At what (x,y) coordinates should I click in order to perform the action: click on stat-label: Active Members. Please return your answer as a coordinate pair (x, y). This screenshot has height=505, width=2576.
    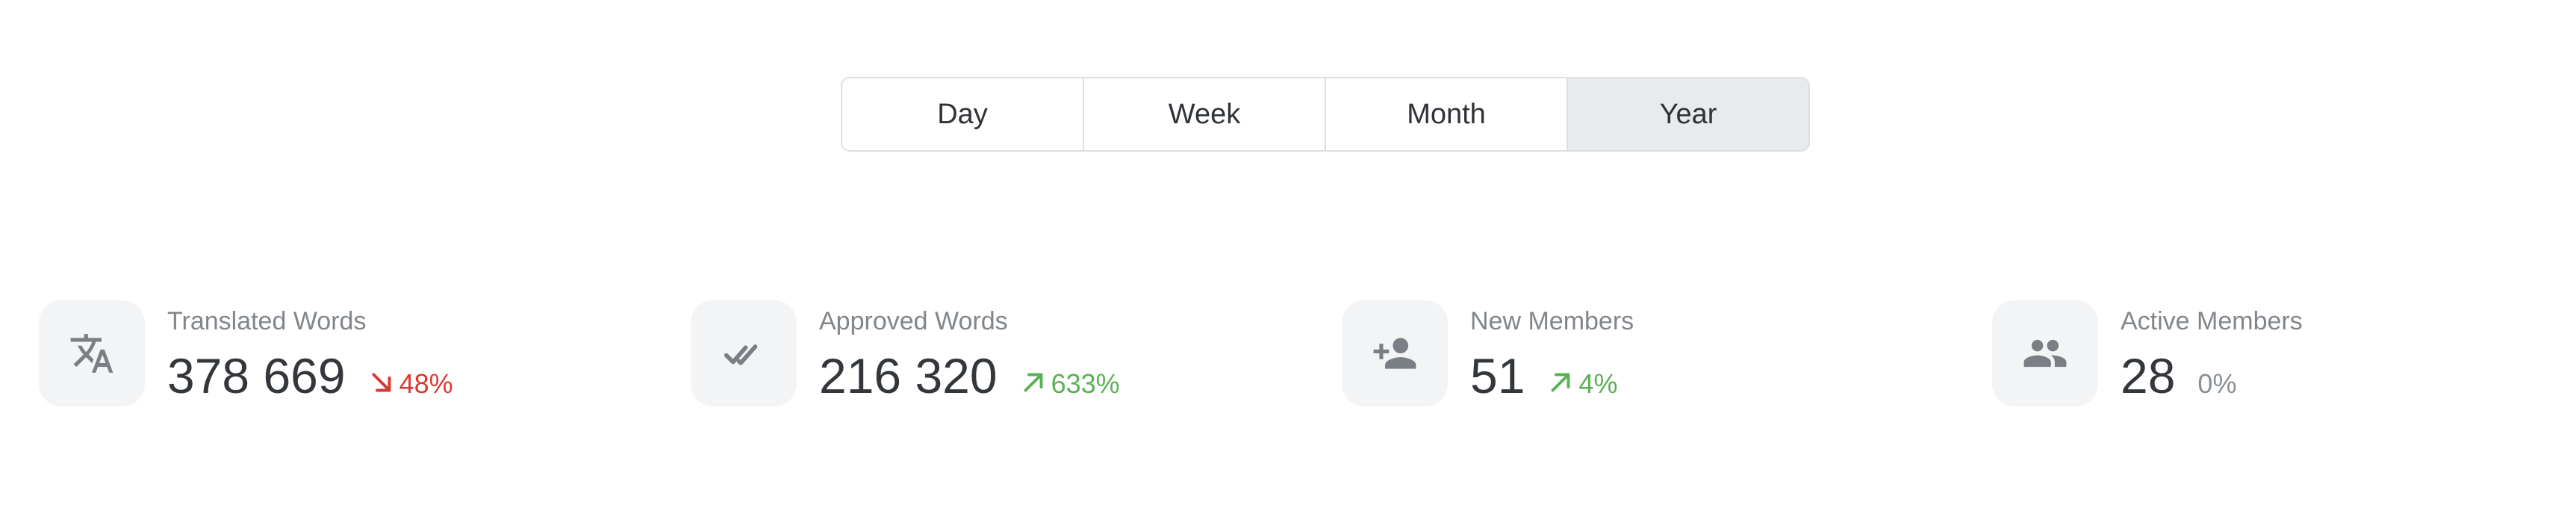
    Looking at the image, I should click on (2212, 321).